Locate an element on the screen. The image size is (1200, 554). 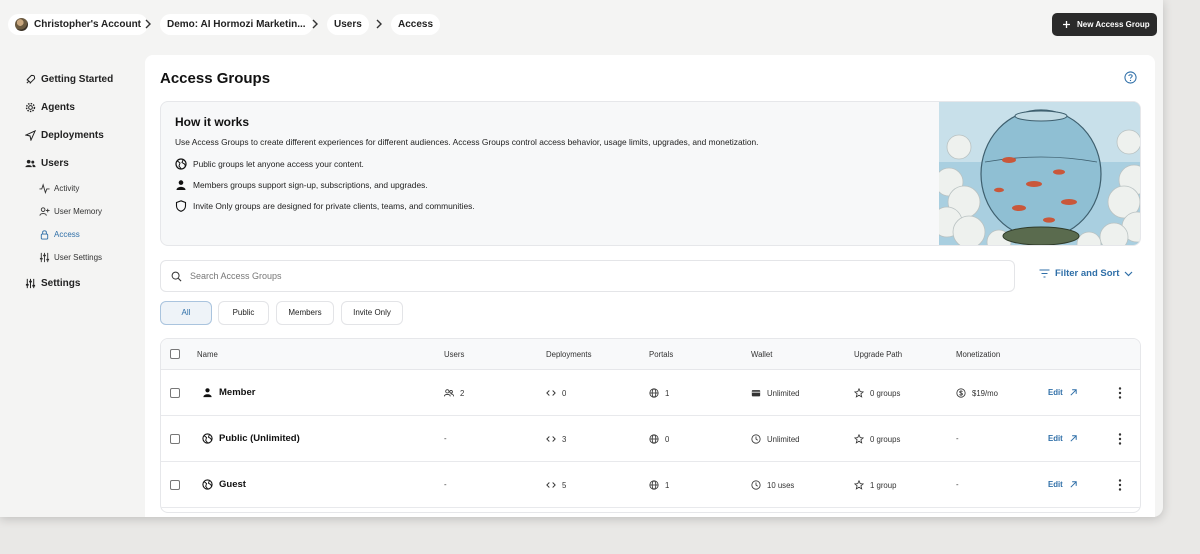
chevron-down-icon is located at coordinates (1128, 273).